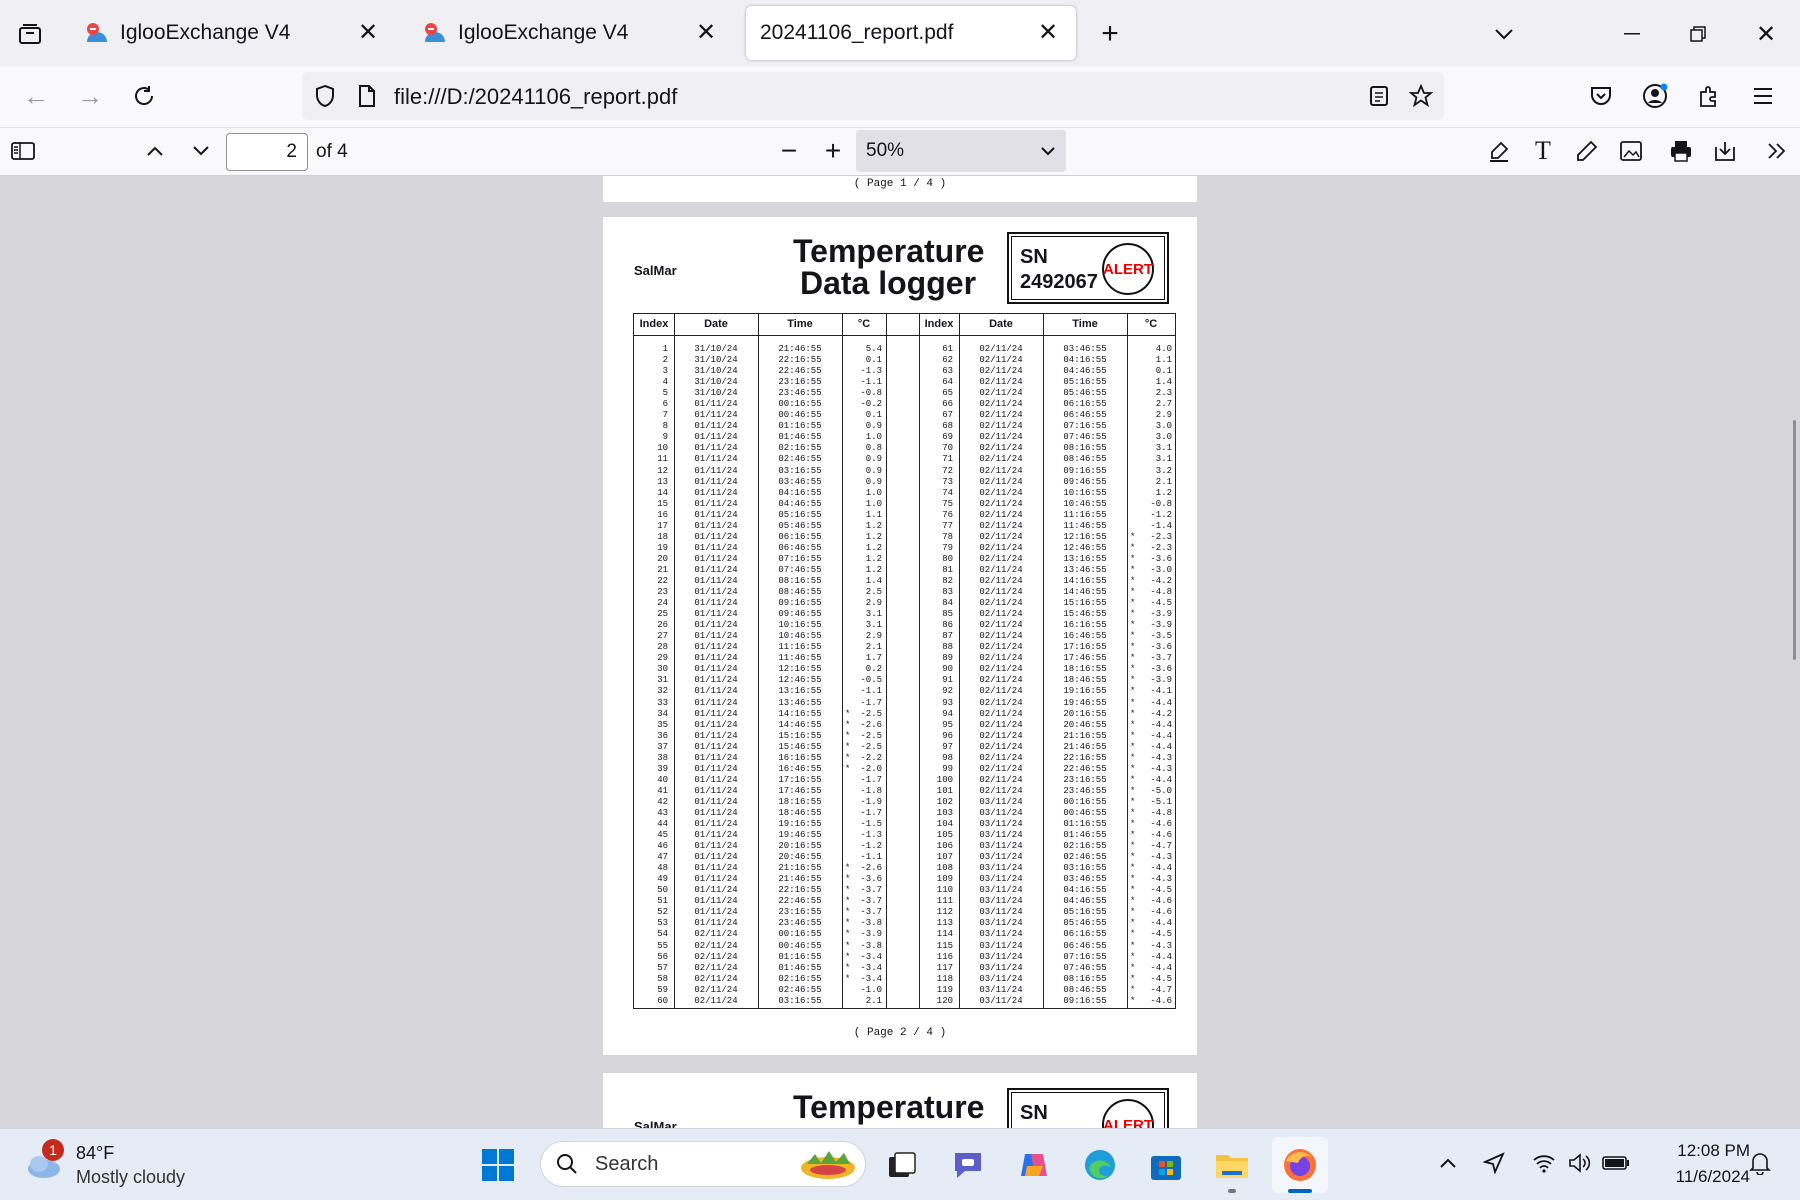 This screenshot has height=1200, width=1800. Describe the element at coordinates (124, 1165) in the screenshot. I see `weather-widget: 1 84°F Mostly cloudy` at that location.